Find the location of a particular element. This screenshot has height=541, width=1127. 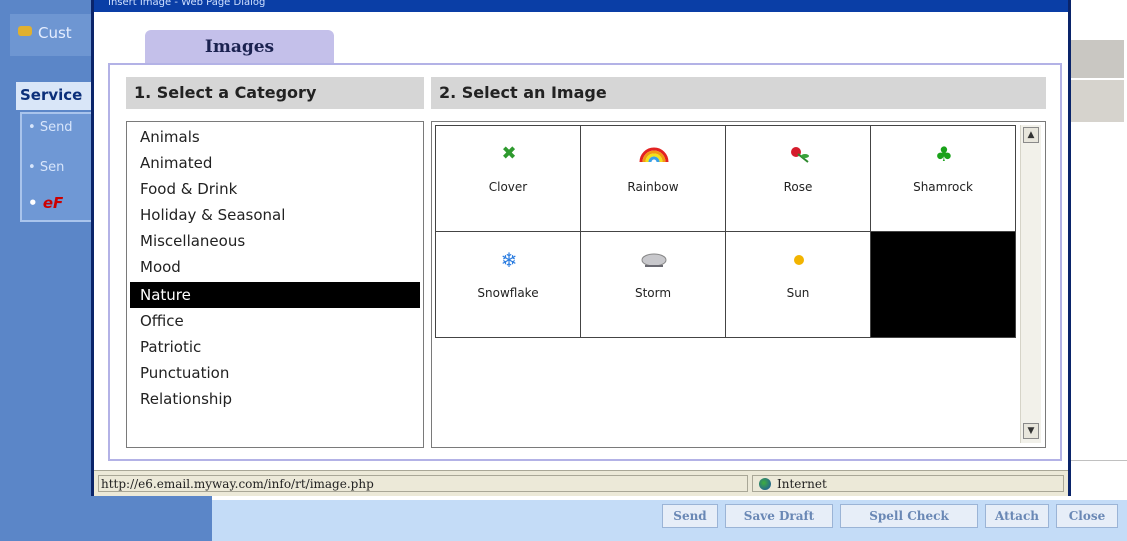

image-label: Clover is located at coordinates (508, 187).